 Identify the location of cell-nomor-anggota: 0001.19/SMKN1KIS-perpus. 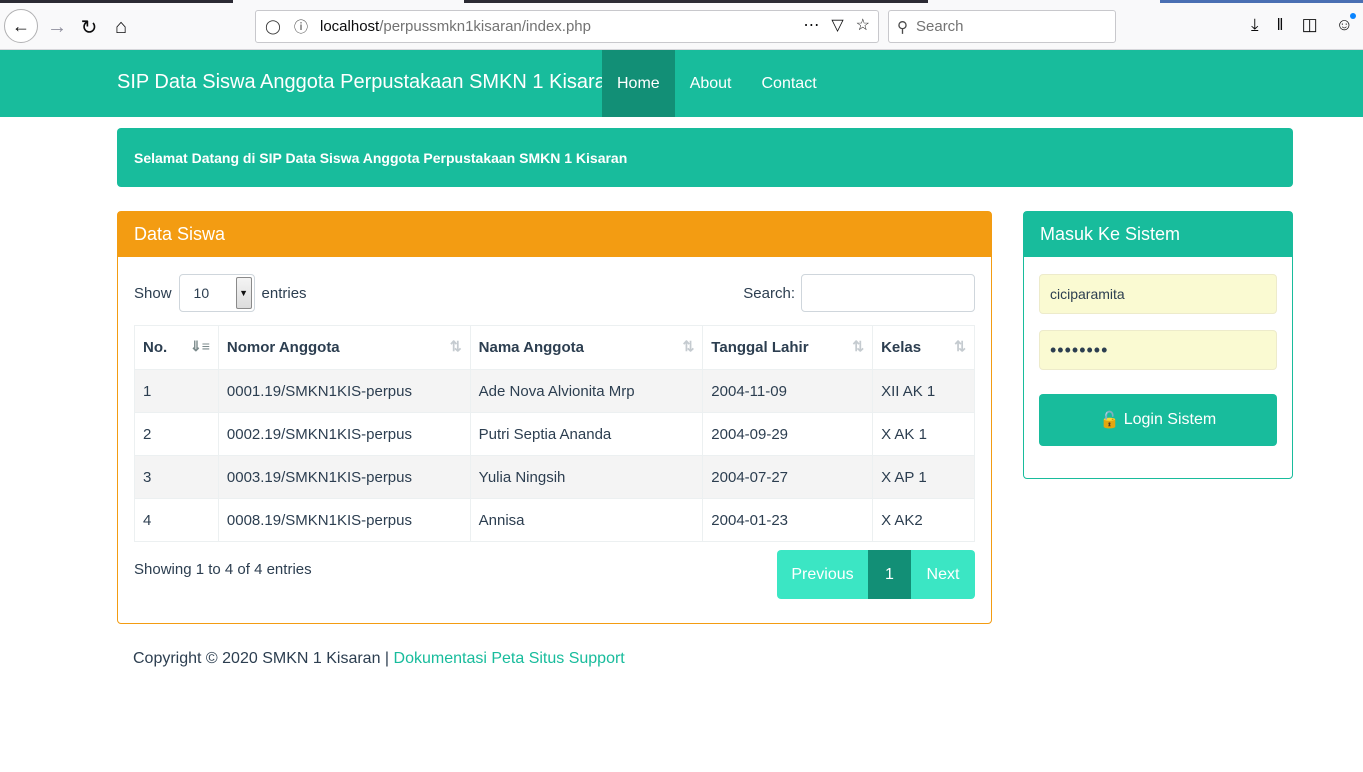
(344, 391).